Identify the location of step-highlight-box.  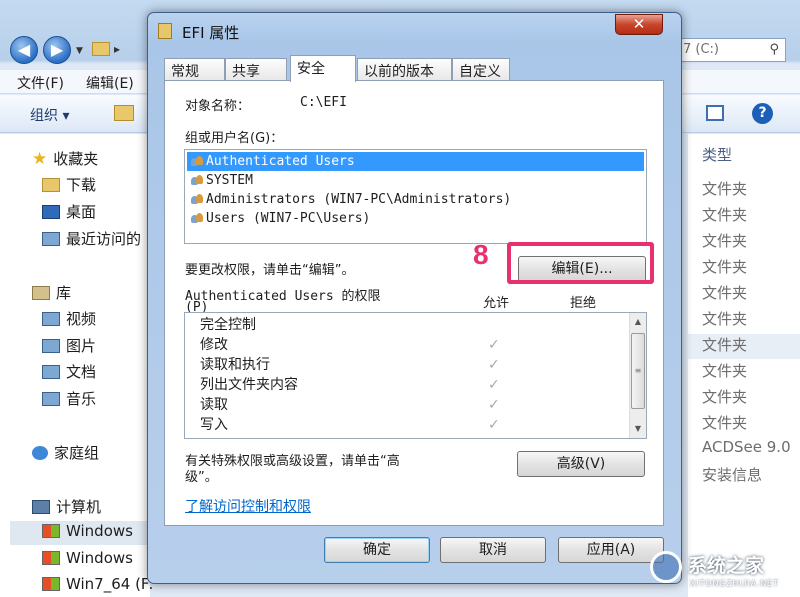
(580, 263).